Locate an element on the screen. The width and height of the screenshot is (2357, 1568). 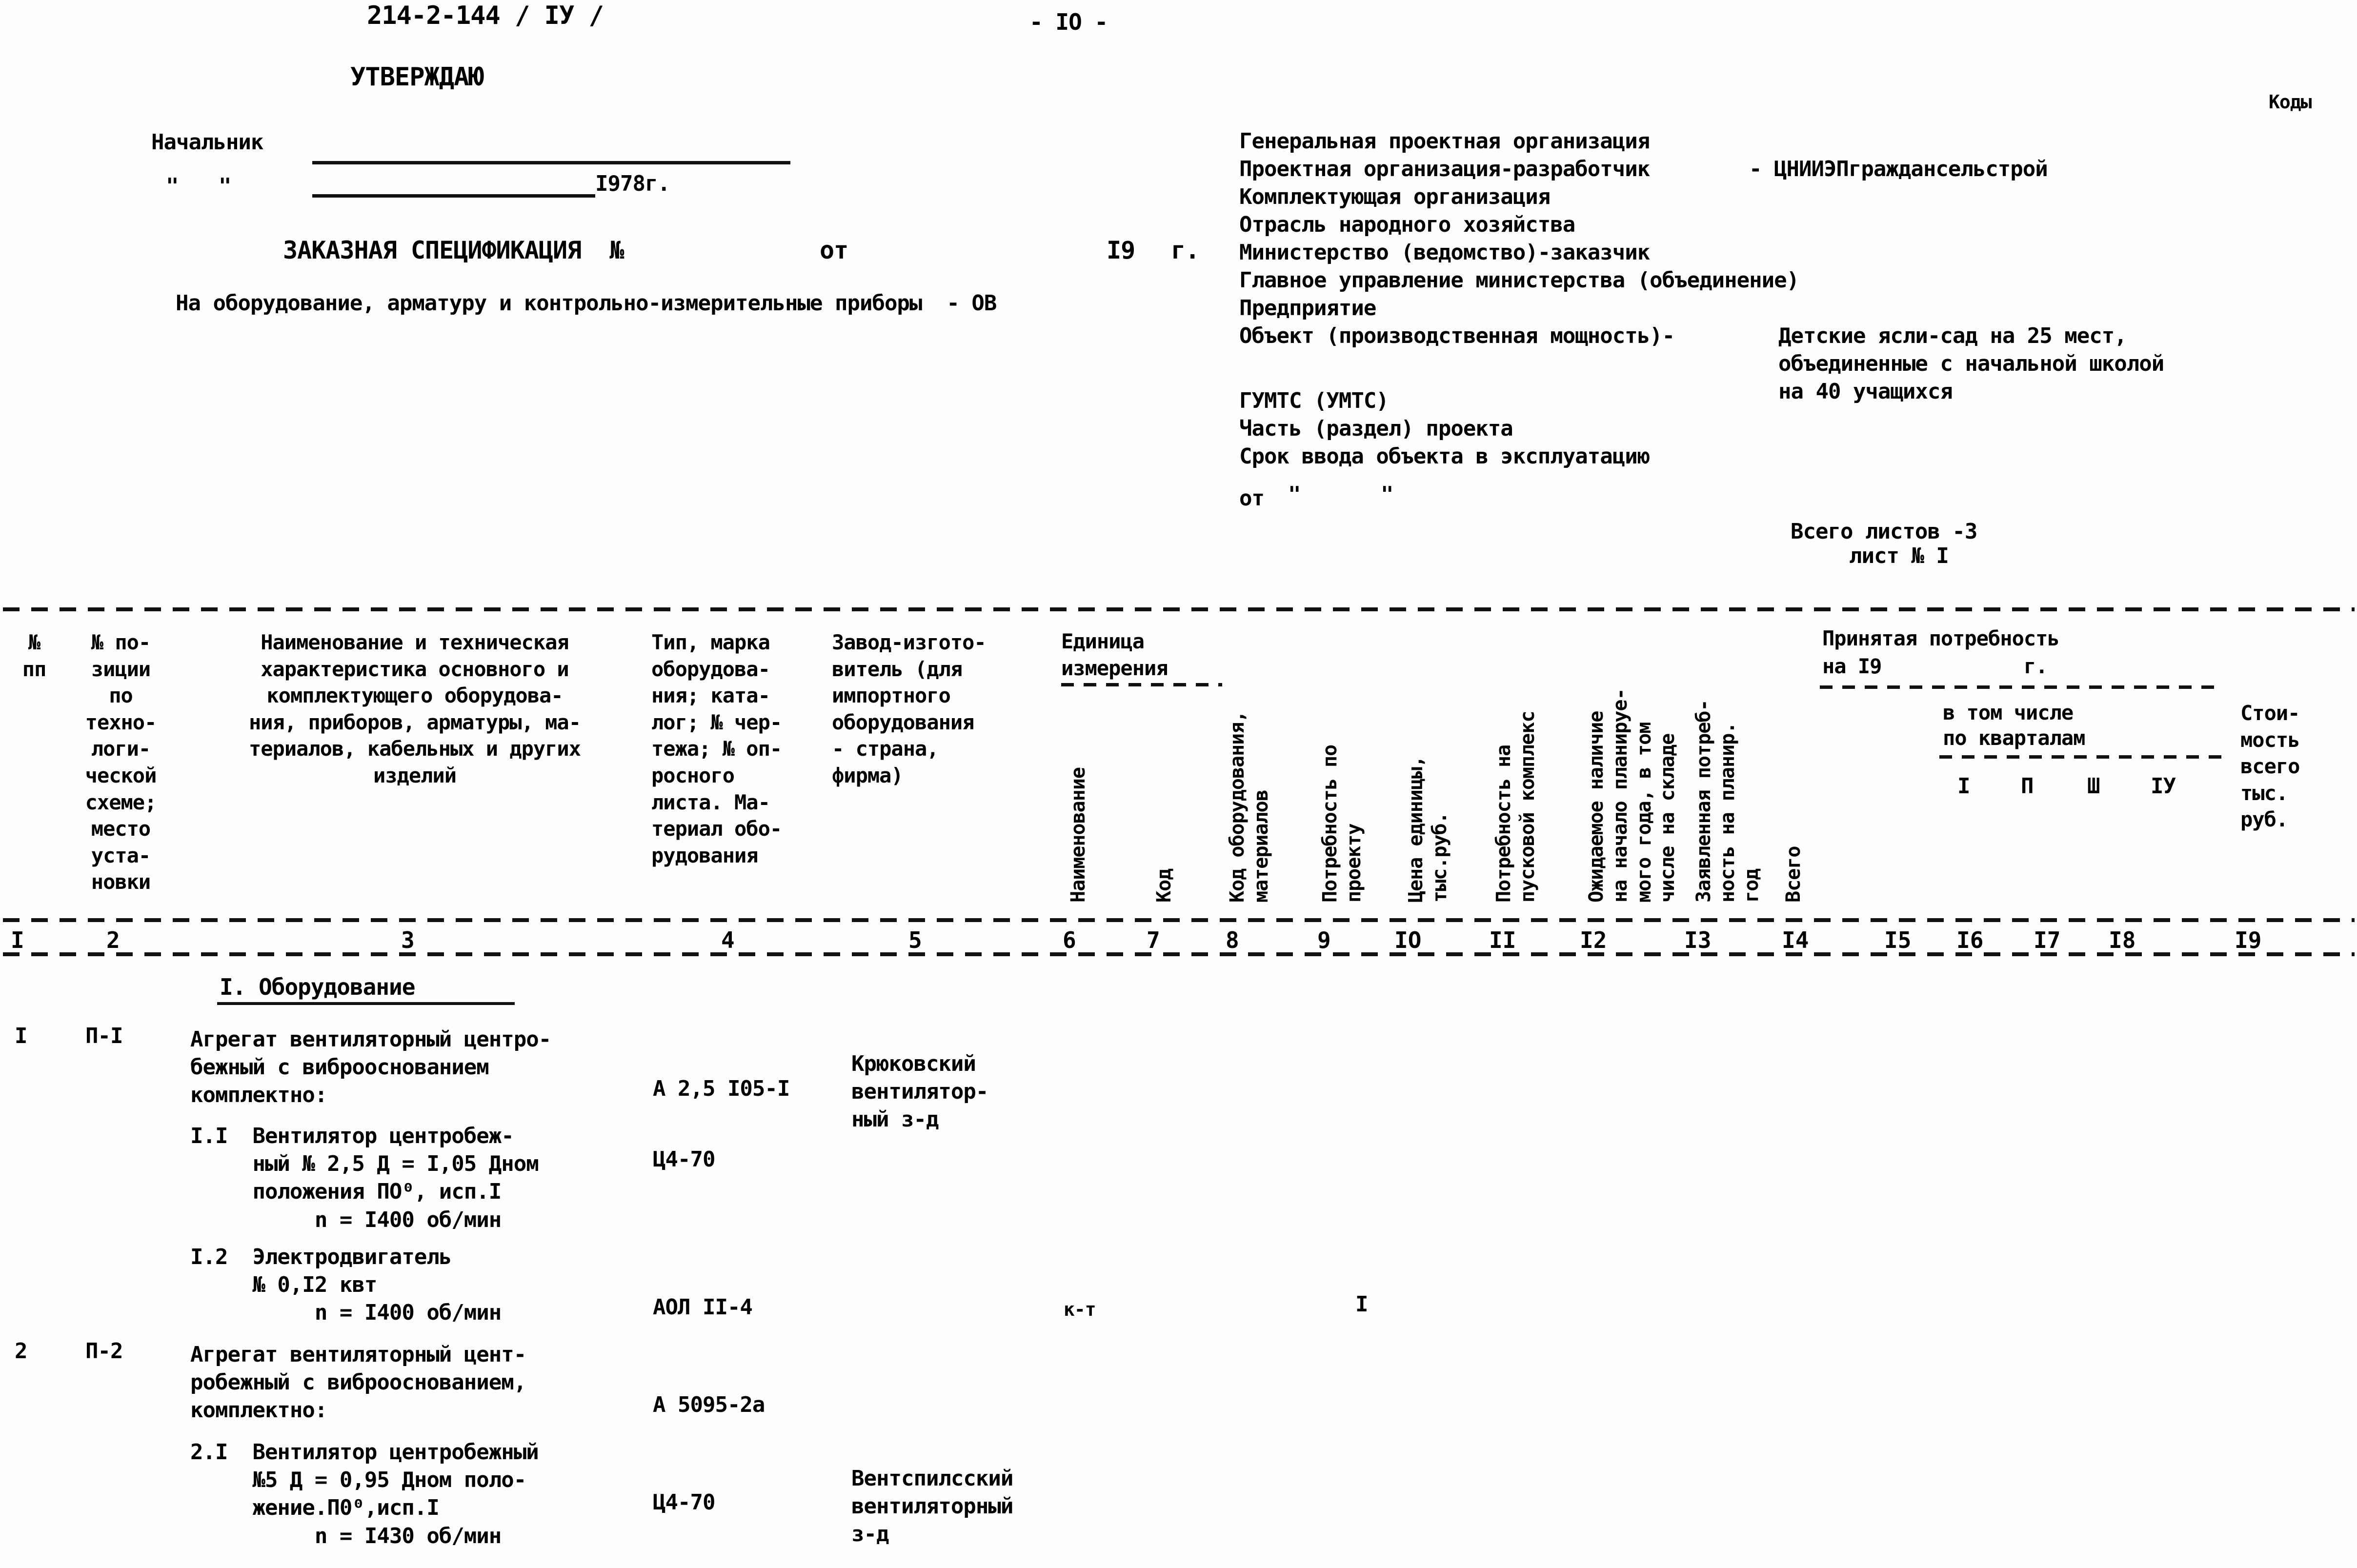
org-field-object: Объект (производственная мощность)- is located at coordinates (1457, 335).